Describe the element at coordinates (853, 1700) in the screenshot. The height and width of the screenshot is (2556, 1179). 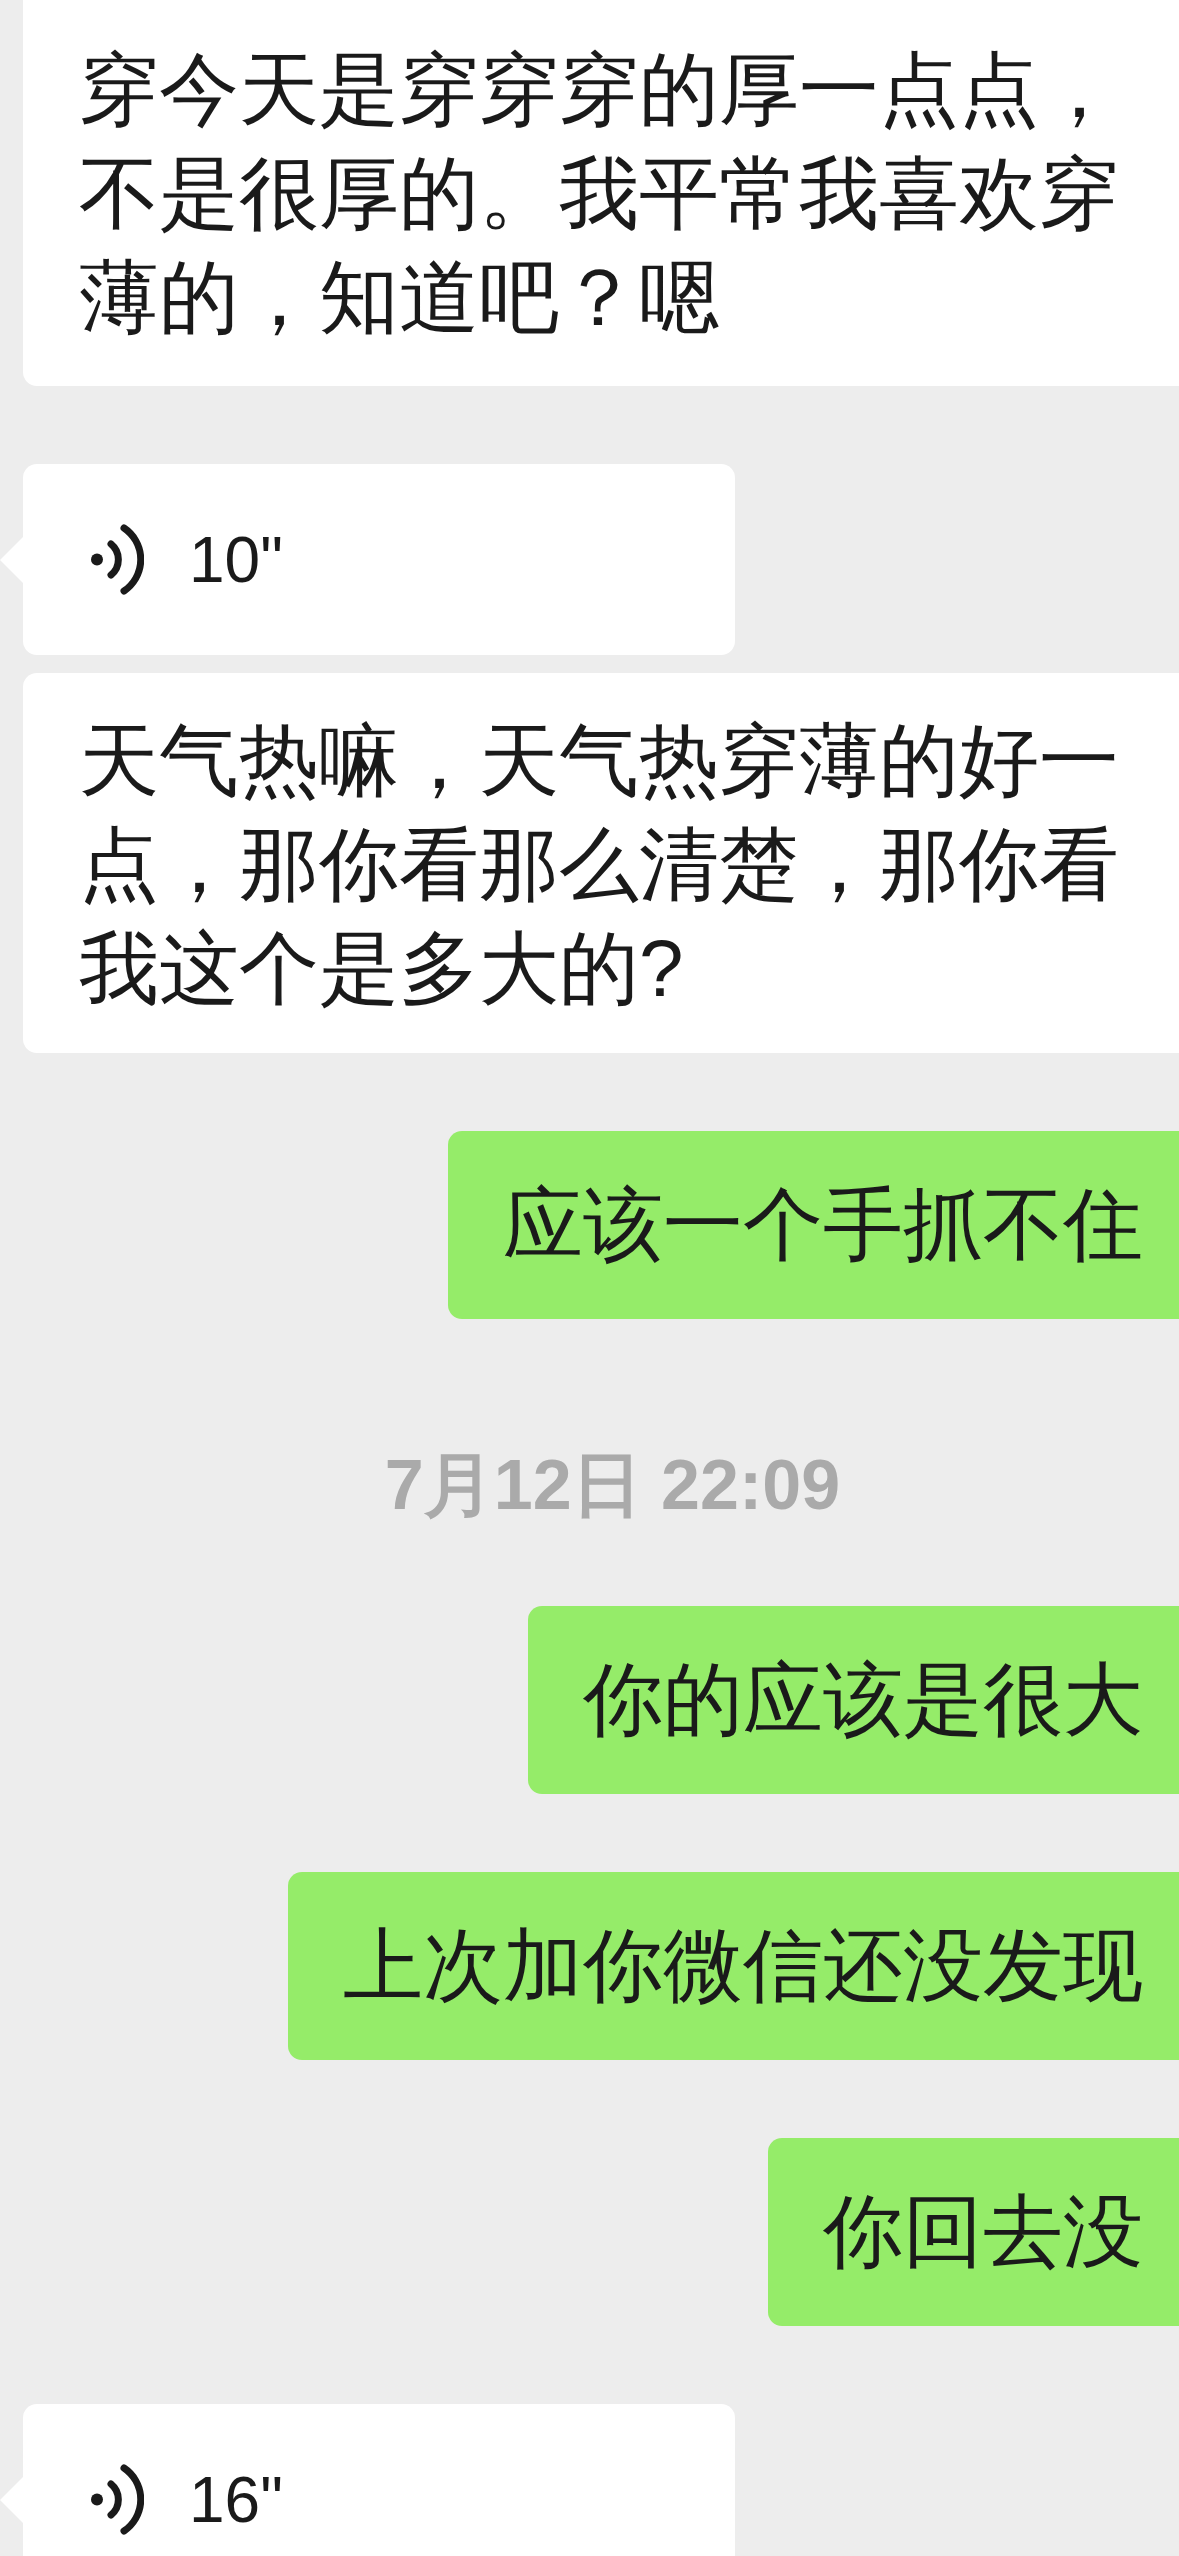
I see `message-bubble: 你的应该是很大` at that location.